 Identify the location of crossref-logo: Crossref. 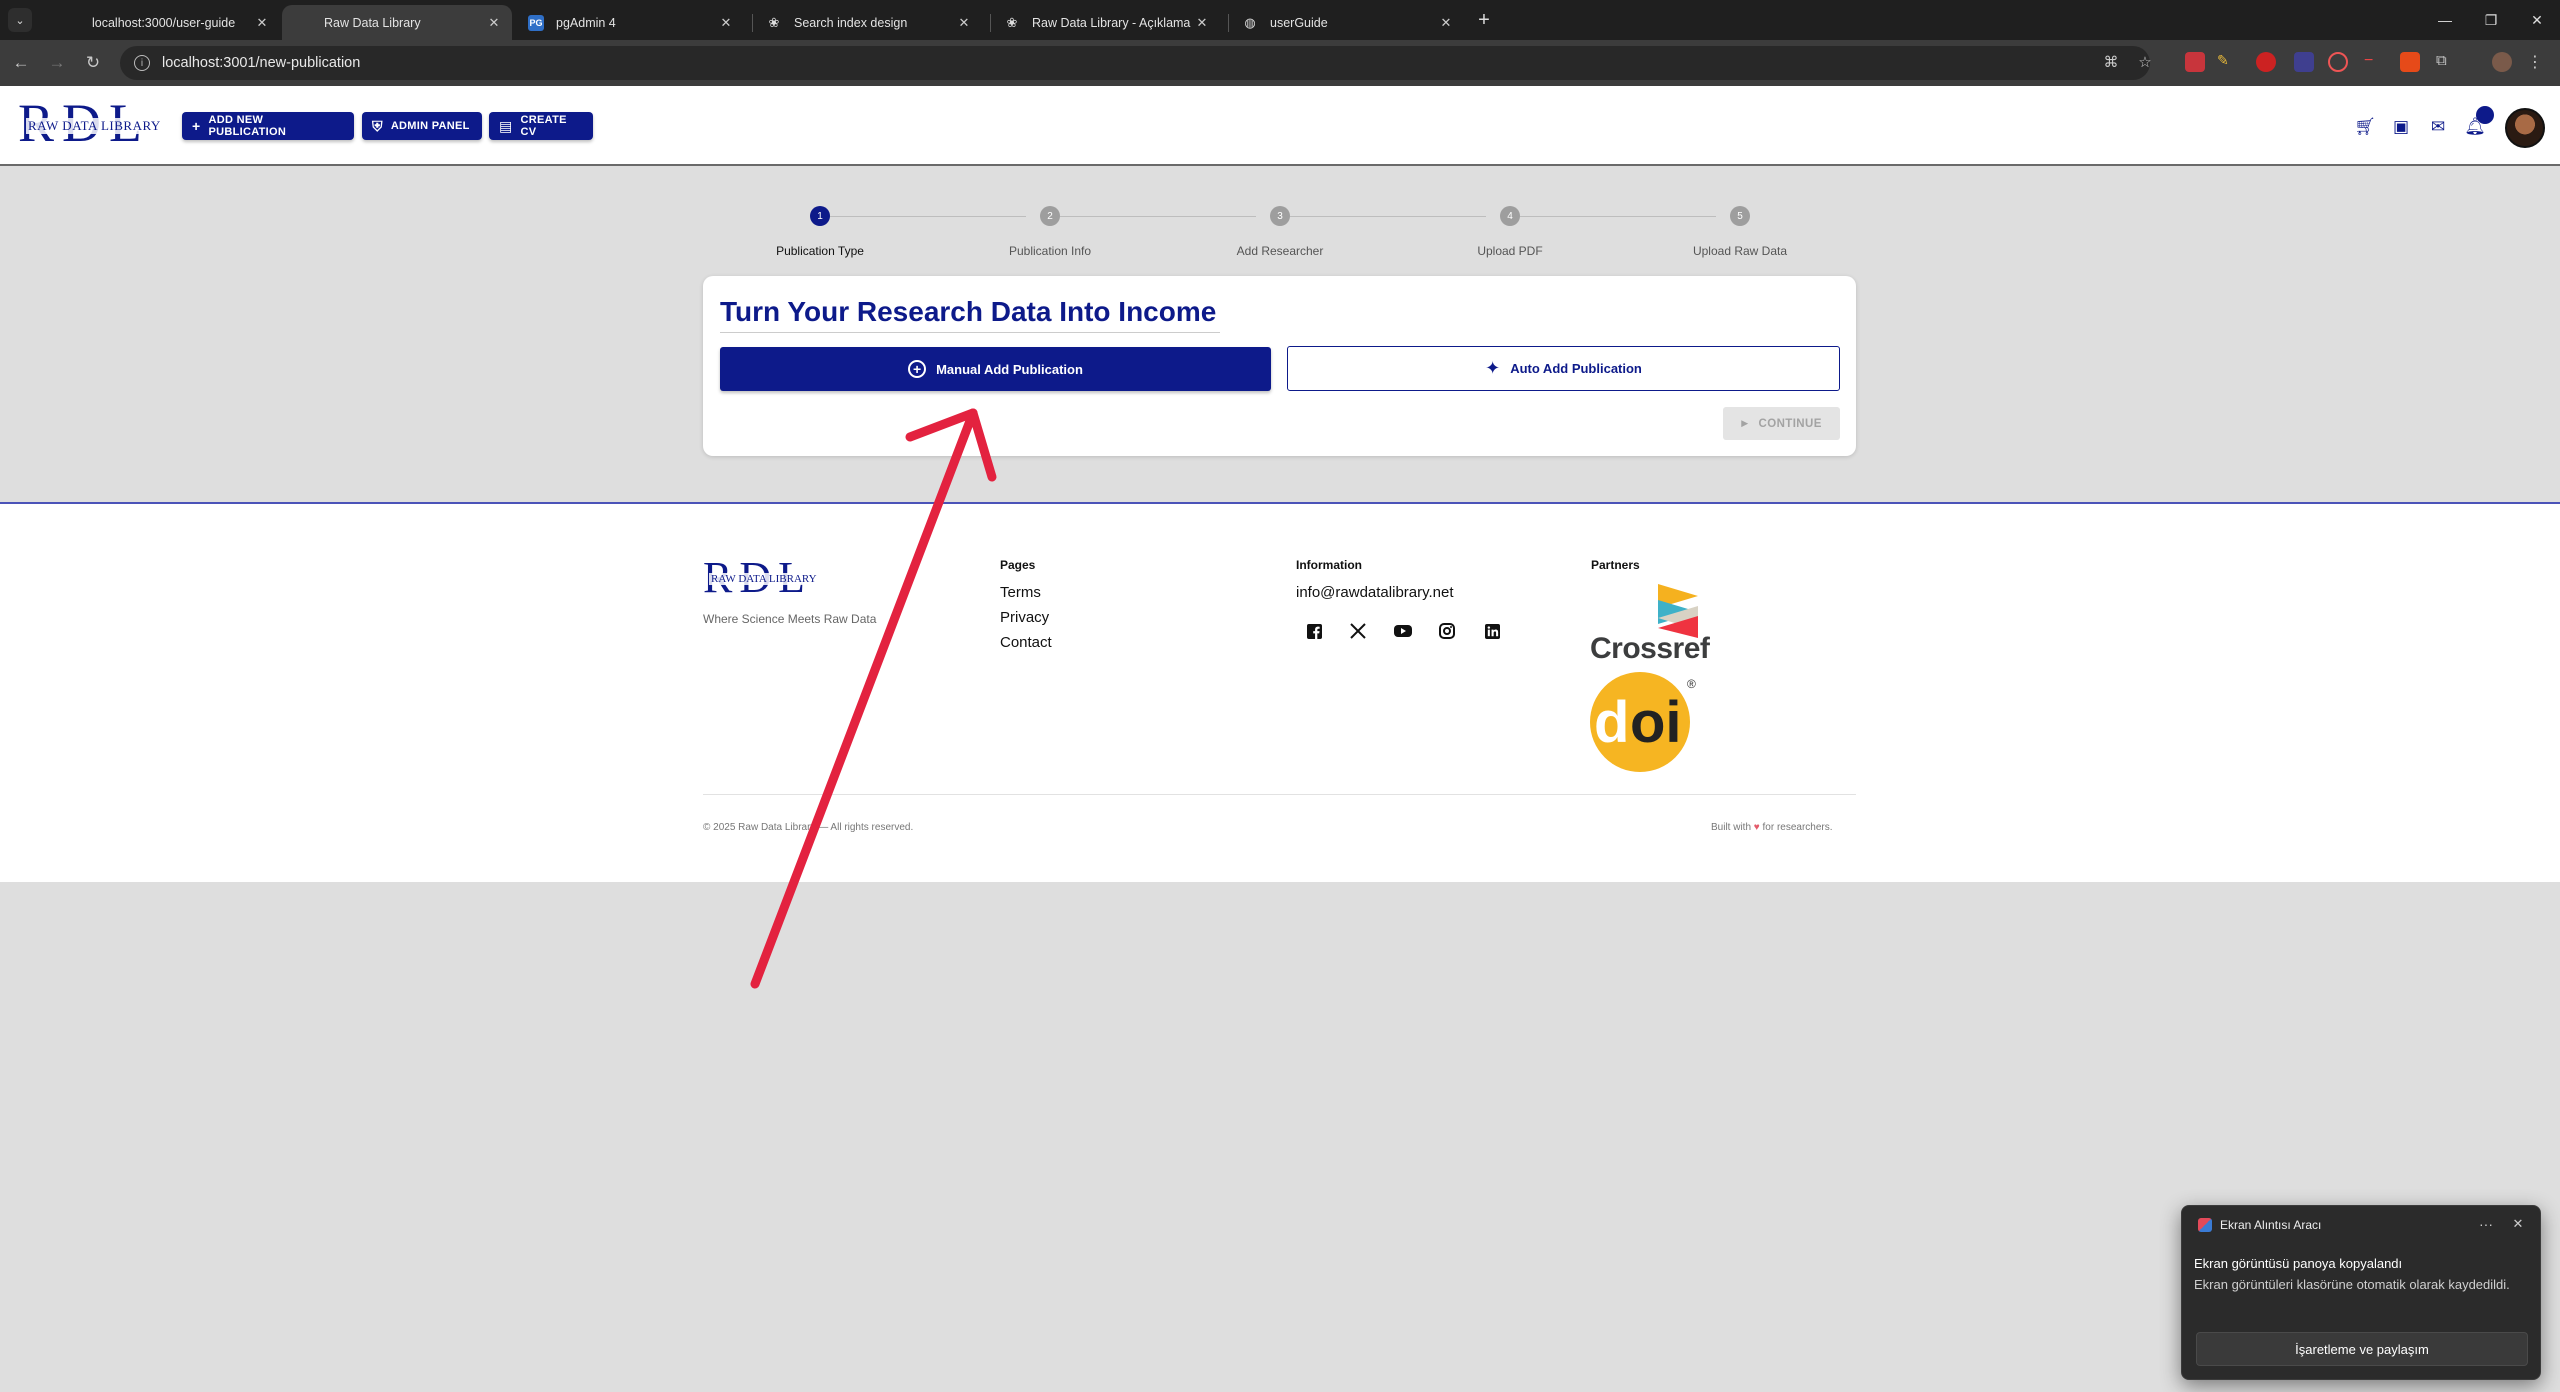
(1660, 624).